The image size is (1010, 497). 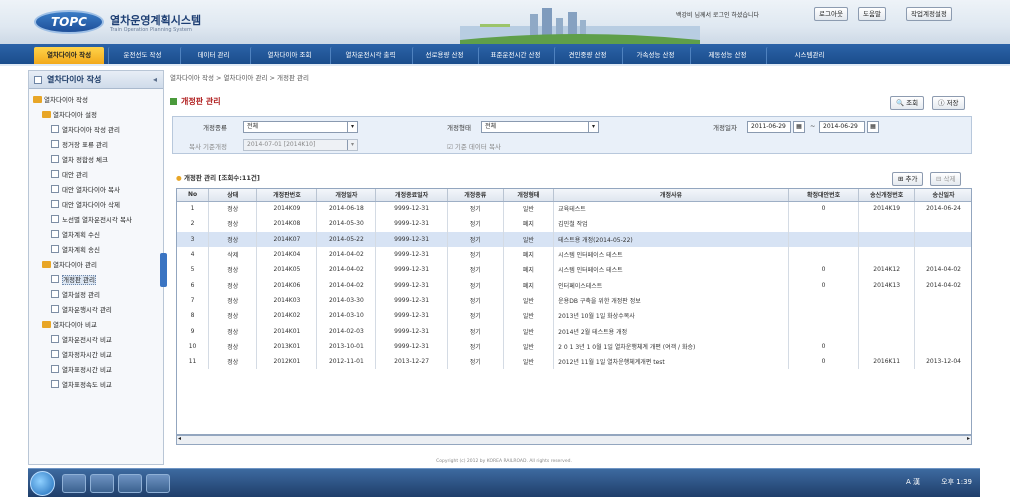 I want to click on date-to-input: 2014-06-29, so click(x=842, y=127).